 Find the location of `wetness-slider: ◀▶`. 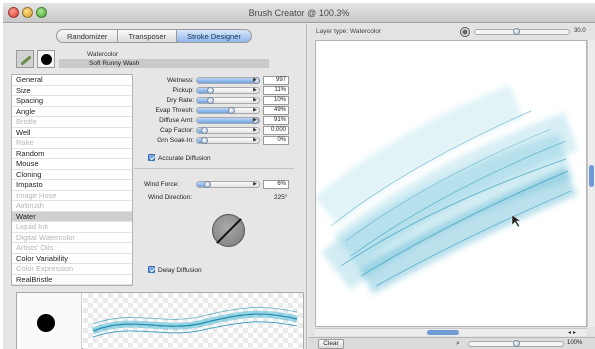

wetness-slider: ◀▶ is located at coordinates (228, 80).